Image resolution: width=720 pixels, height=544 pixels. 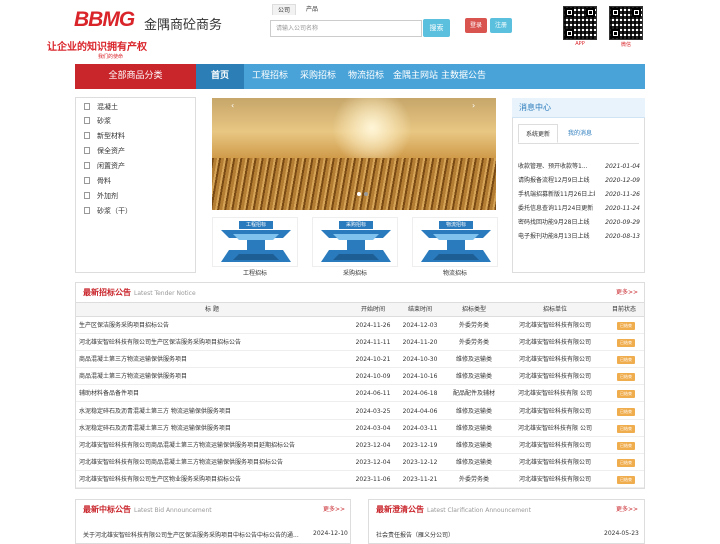 I want to click on nav-logistics-tender: 物流招标, so click(x=366, y=76).